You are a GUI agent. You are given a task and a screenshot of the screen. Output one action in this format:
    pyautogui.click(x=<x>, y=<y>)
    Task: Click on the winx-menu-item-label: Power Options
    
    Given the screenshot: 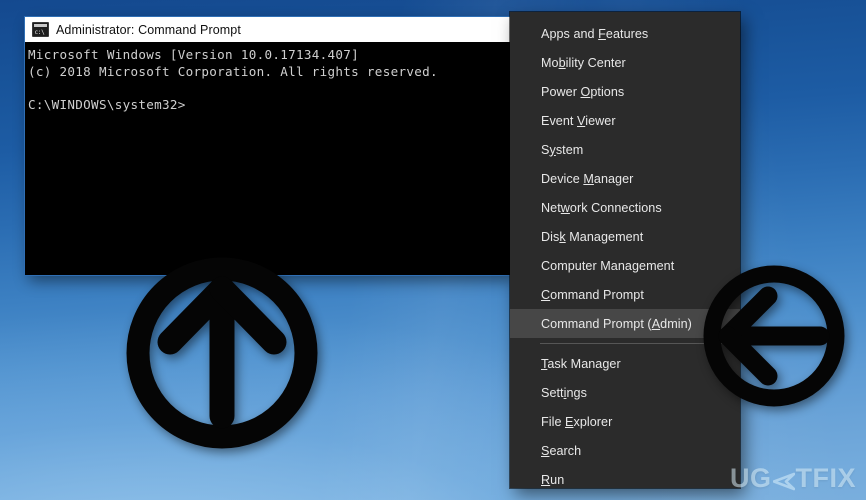 What is the action you would take?
    pyautogui.click(x=583, y=91)
    